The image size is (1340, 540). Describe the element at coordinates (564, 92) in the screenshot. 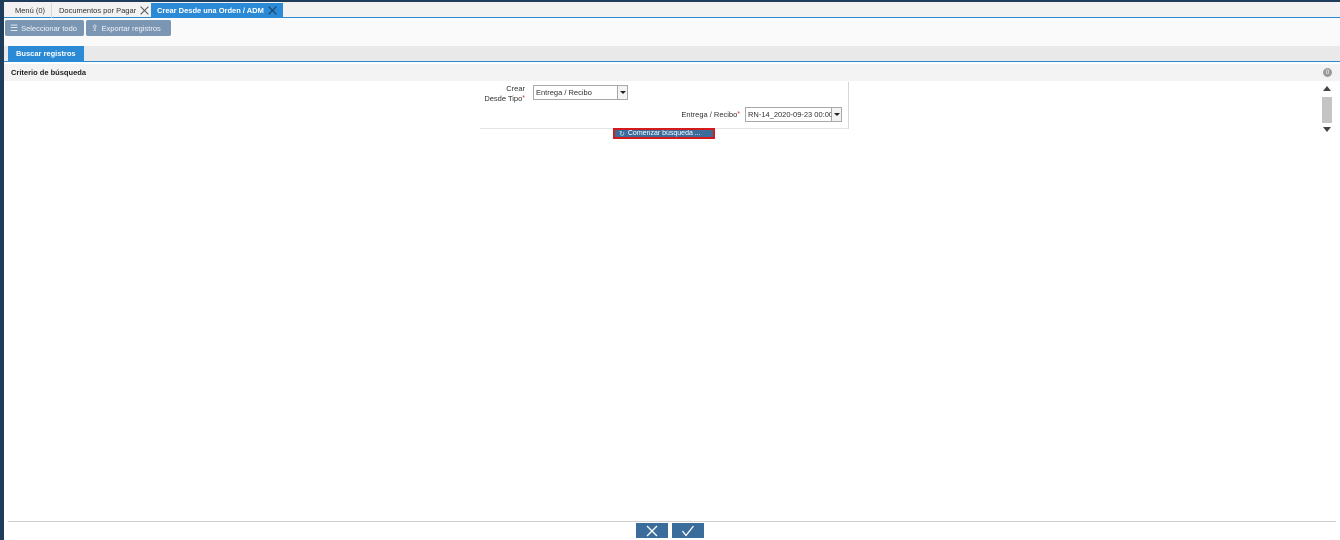

I see `select-value: Entrega / Recibo` at that location.